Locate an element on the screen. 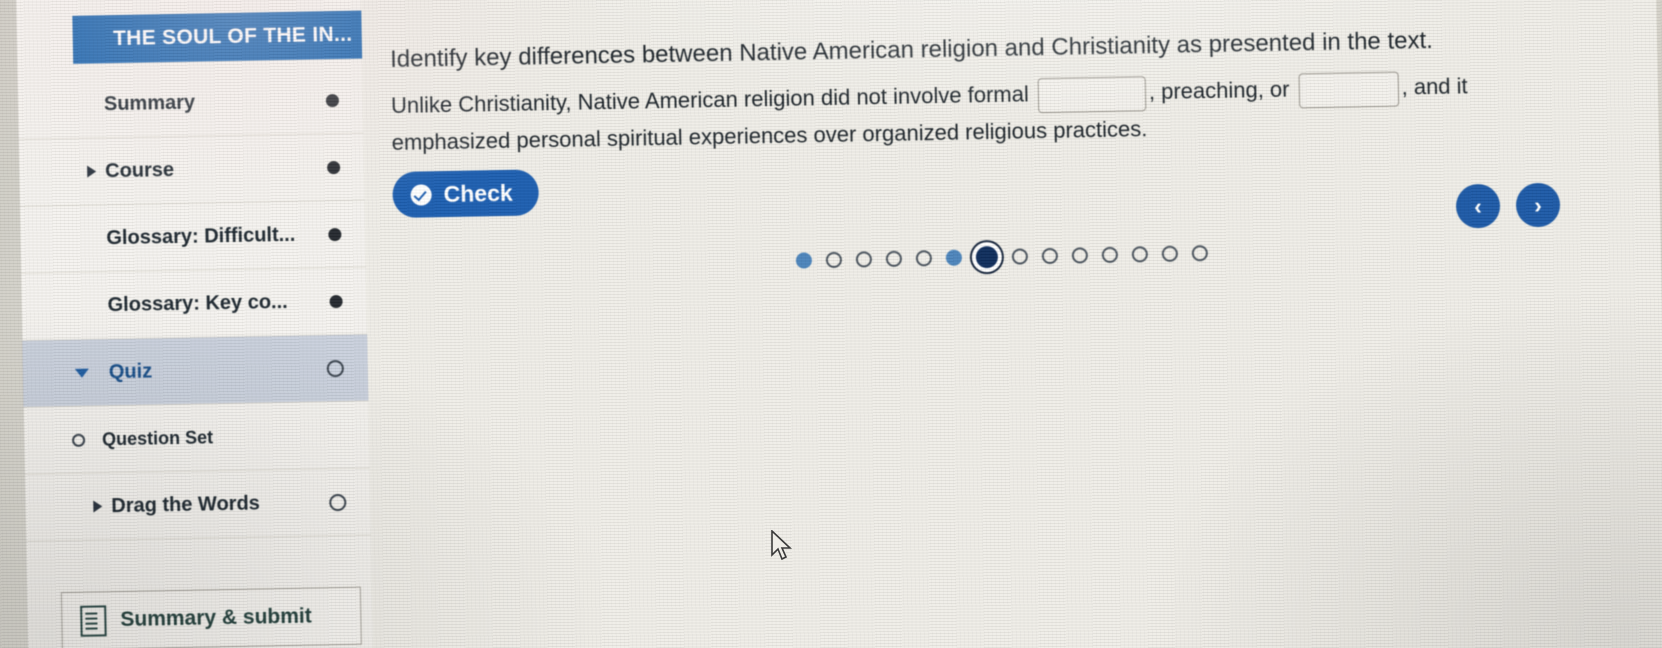 The height and width of the screenshot is (648, 1662). bullet-circle-icon is located at coordinates (78, 440).